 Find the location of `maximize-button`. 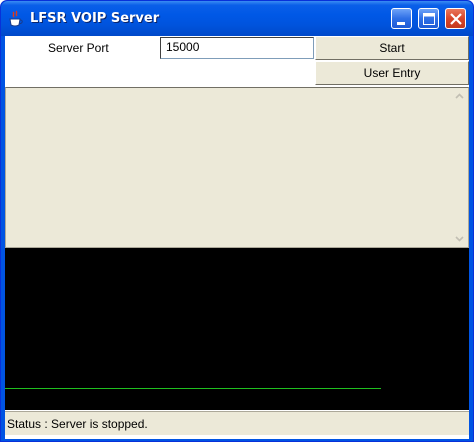

maximize-button is located at coordinates (428, 18).